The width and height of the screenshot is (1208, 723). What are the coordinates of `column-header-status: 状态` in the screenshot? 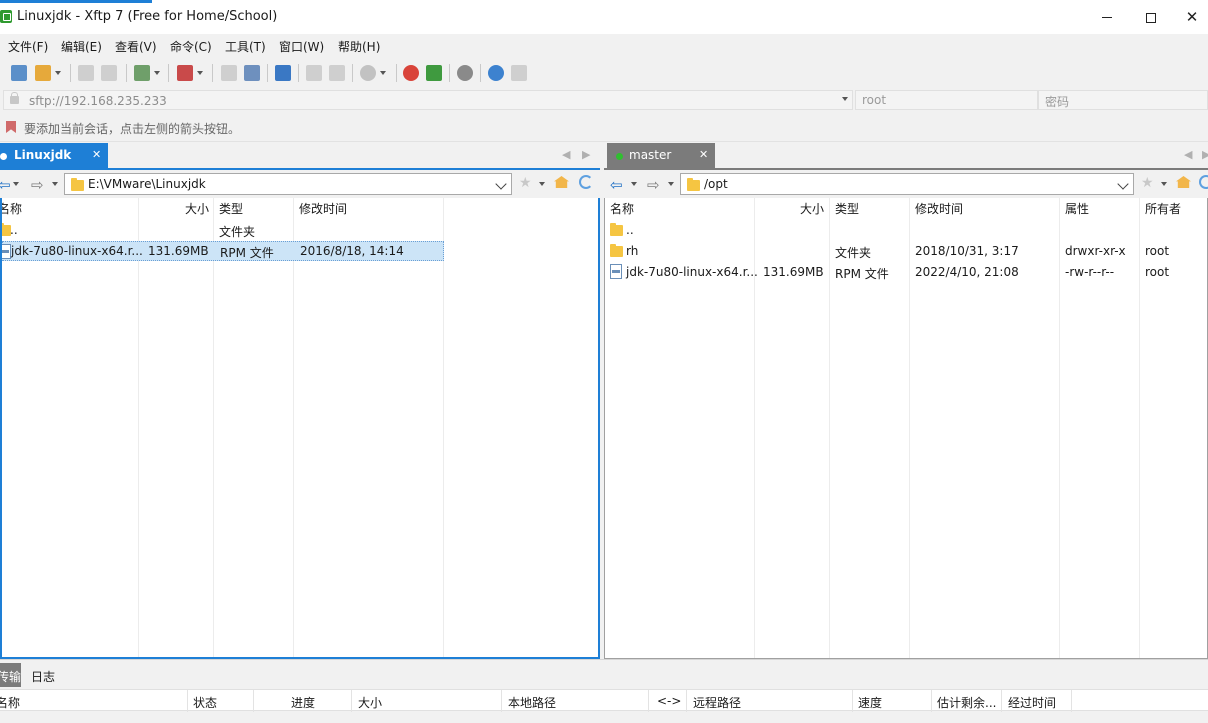 It's located at (205, 702).